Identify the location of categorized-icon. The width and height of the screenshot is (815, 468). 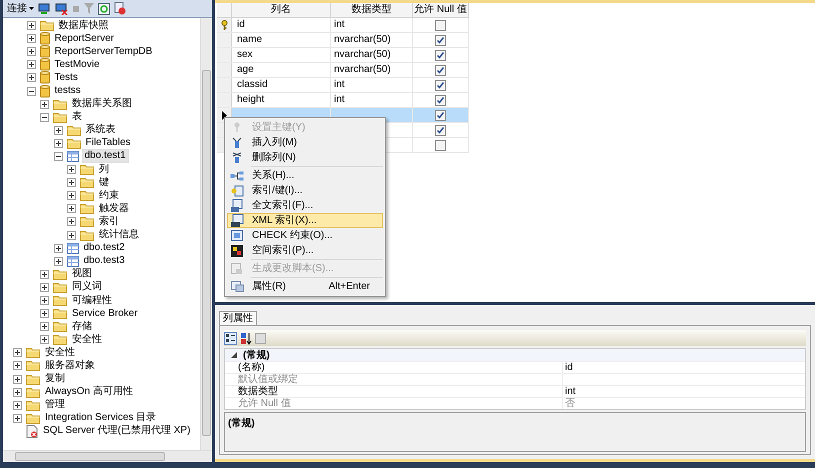
(230, 338).